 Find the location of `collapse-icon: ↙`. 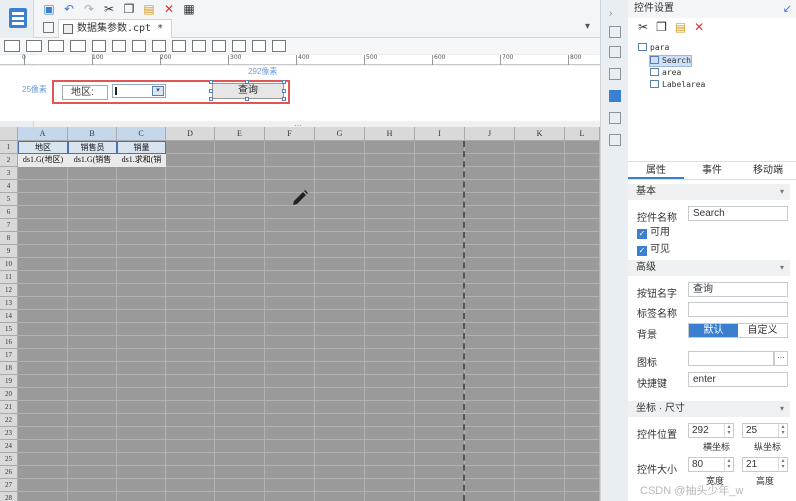

collapse-icon: ↙ is located at coordinates (787, 8).